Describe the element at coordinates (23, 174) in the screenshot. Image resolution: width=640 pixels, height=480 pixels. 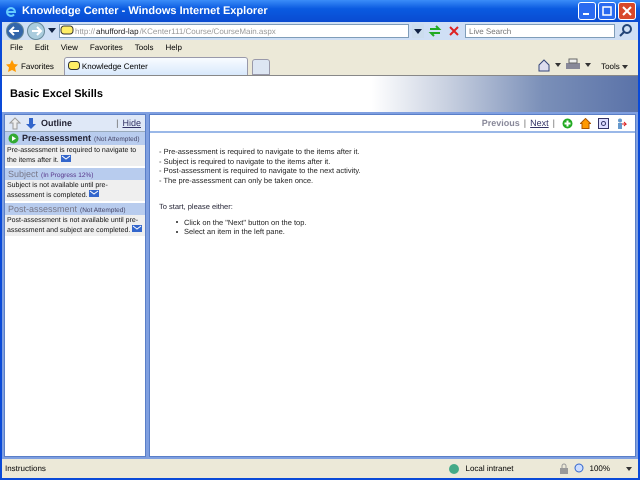
I see `item-title: Subject` at that location.